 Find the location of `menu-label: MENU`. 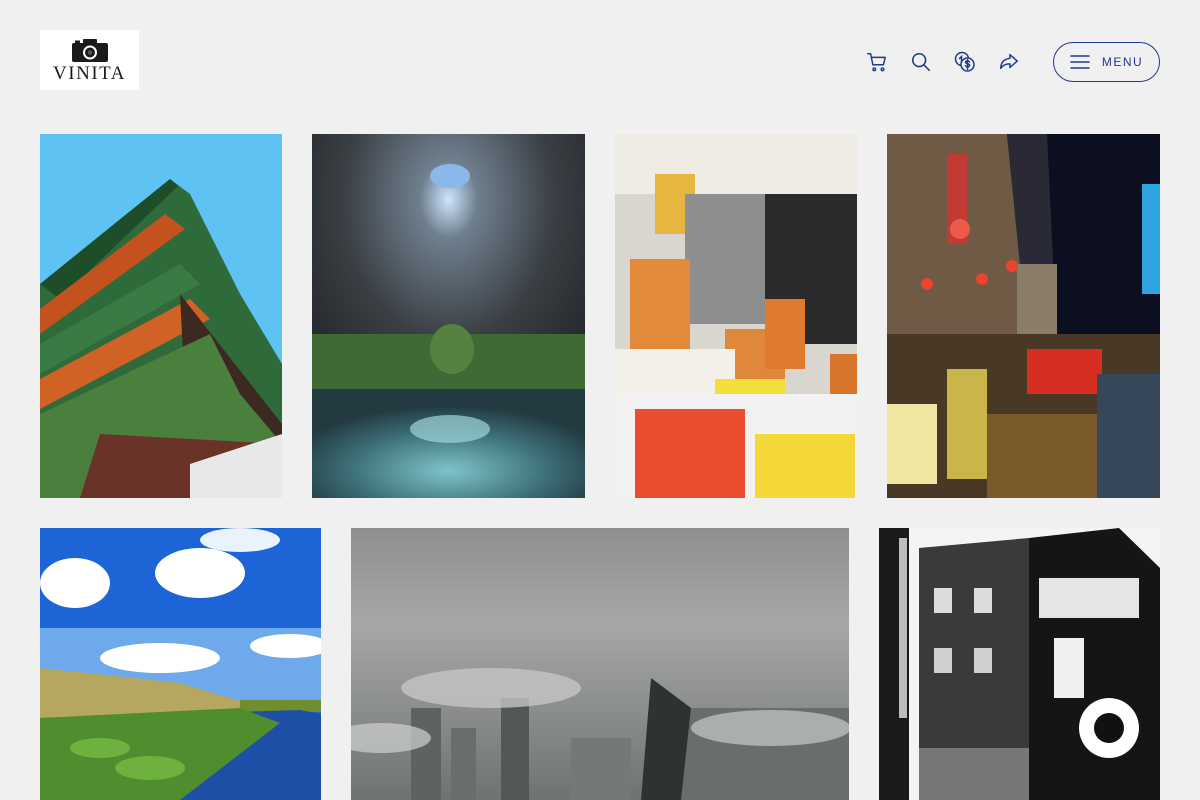

menu-label: MENU is located at coordinates (1122, 62).